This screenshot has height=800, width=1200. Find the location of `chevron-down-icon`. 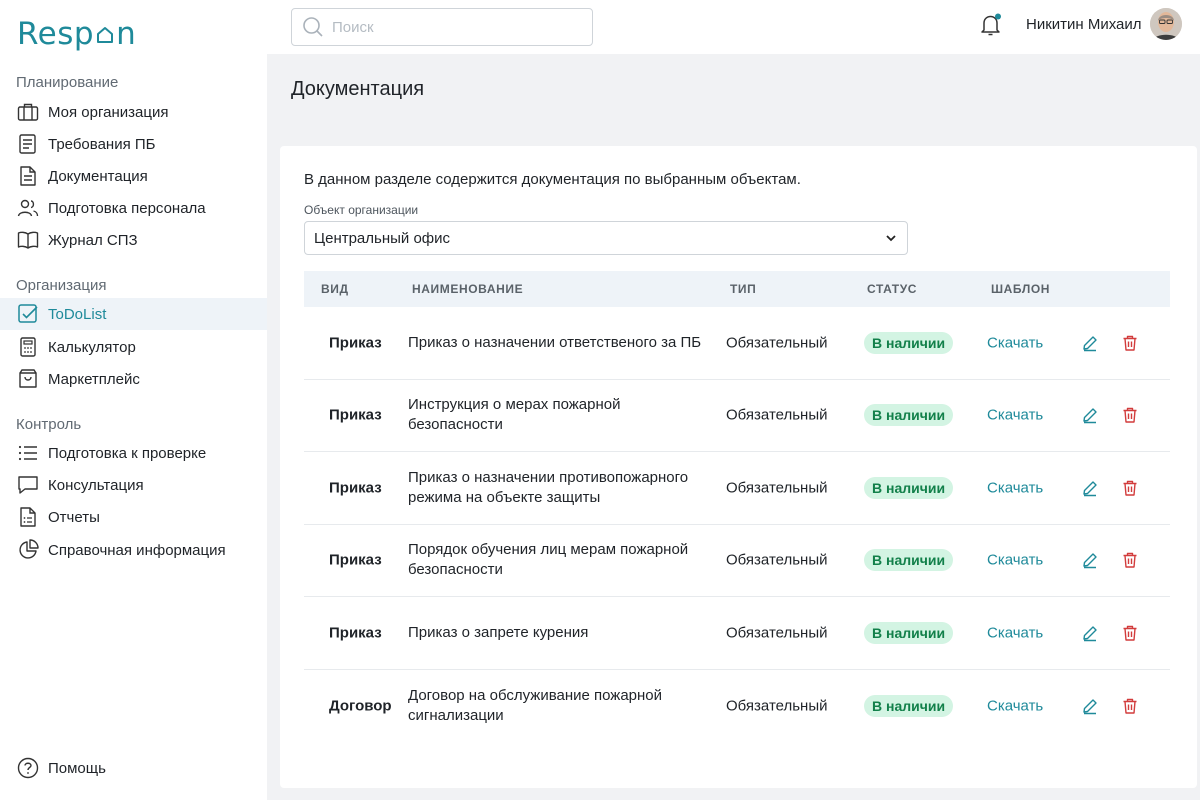

chevron-down-icon is located at coordinates (891, 238).